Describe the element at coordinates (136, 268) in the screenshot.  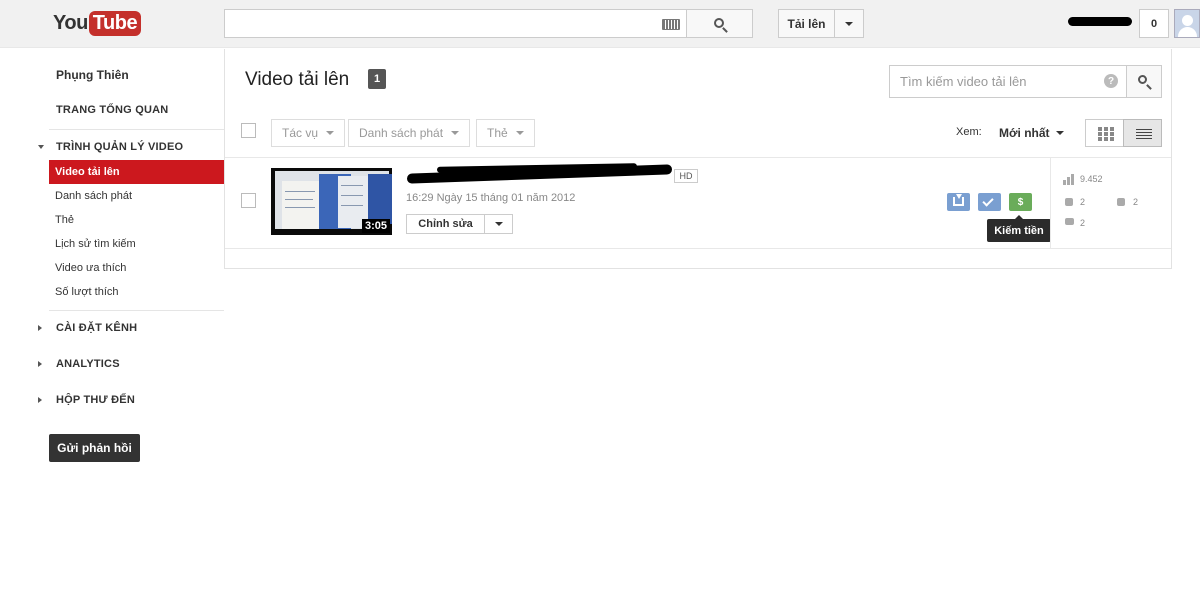
I see `sidebar-item-favorites: Video ưa thích` at that location.